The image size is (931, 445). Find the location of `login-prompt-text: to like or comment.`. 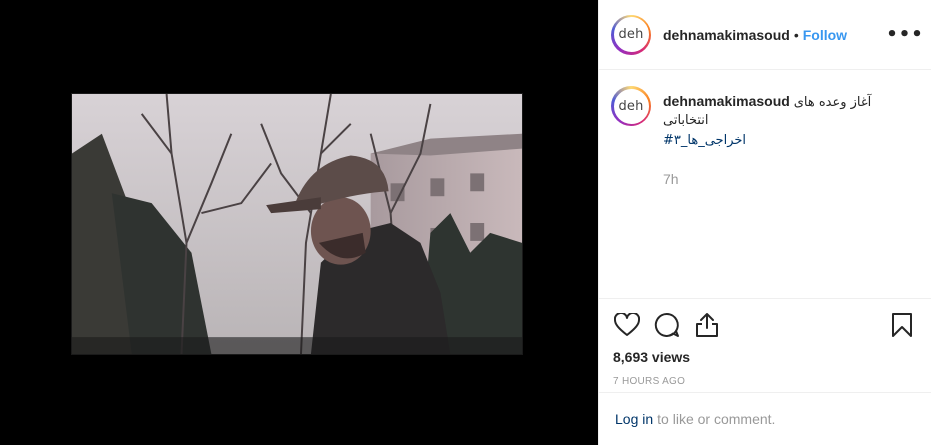

login-prompt-text: to like or comment. is located at coordinates (716, 419).